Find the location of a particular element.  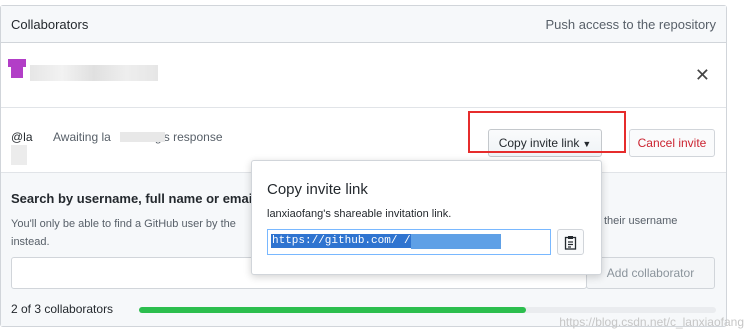

watermark: https://blog.csdn.net/c_lanxiaofang is located at coordinates (651, 322).